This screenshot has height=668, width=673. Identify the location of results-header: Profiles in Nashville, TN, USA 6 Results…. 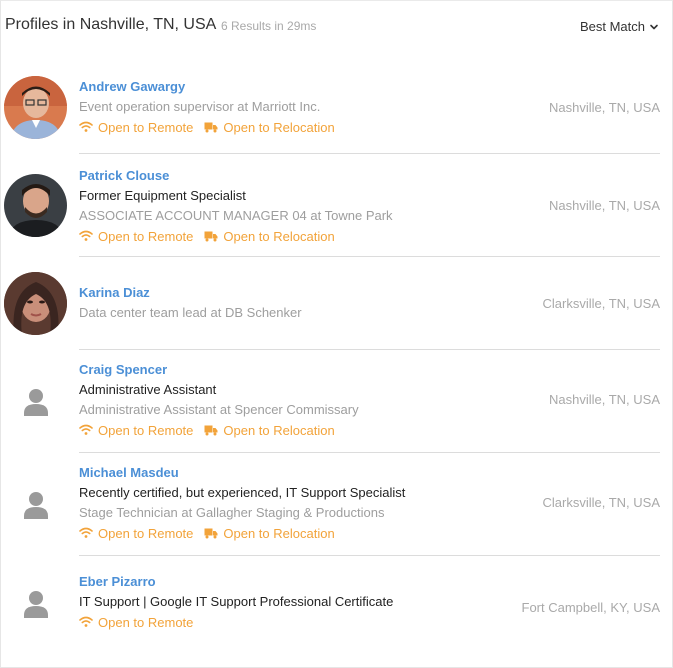
(335, 26).